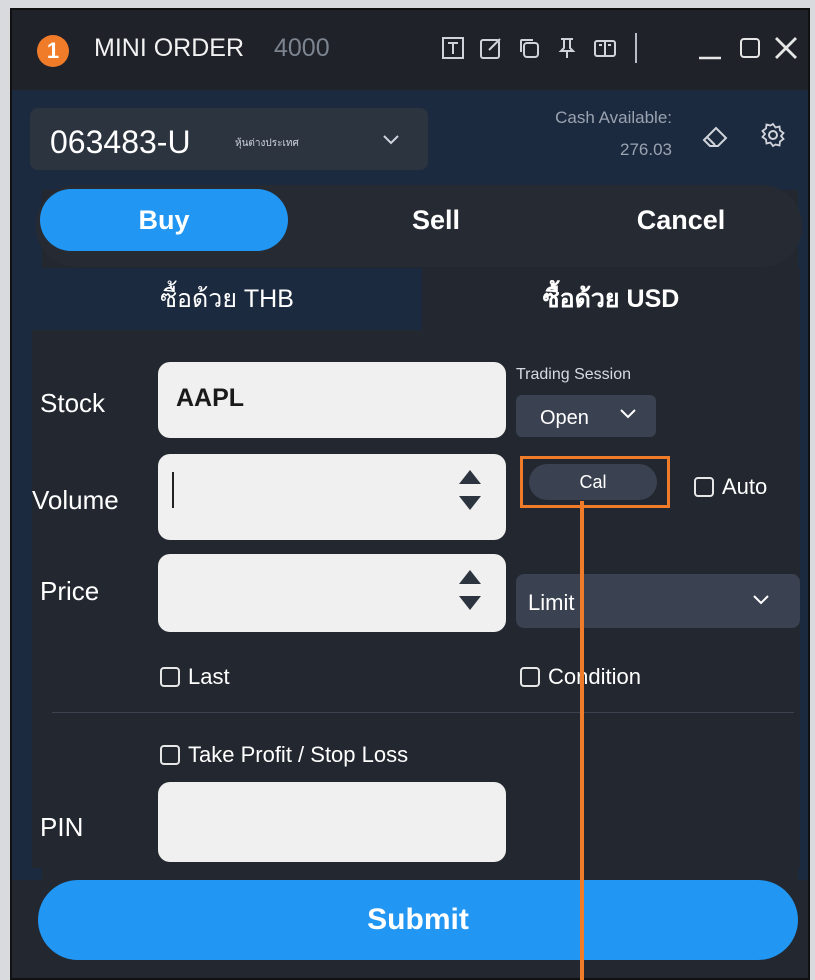  I want to click on trading-session-label: Trading Session, so click(574, 374).